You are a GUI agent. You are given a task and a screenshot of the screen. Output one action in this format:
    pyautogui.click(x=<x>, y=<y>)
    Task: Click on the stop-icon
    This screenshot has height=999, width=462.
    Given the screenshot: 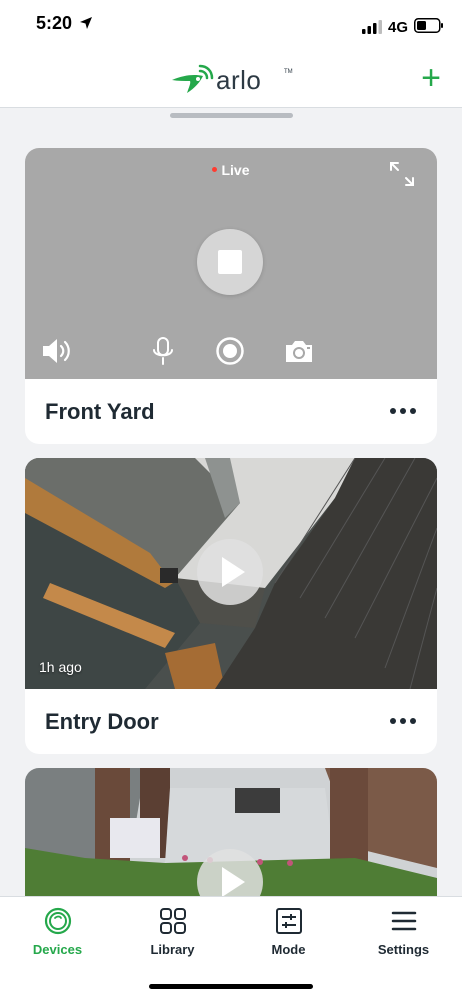 What is the action you would take?
    pyautogui.click(x=230, y=262)
    